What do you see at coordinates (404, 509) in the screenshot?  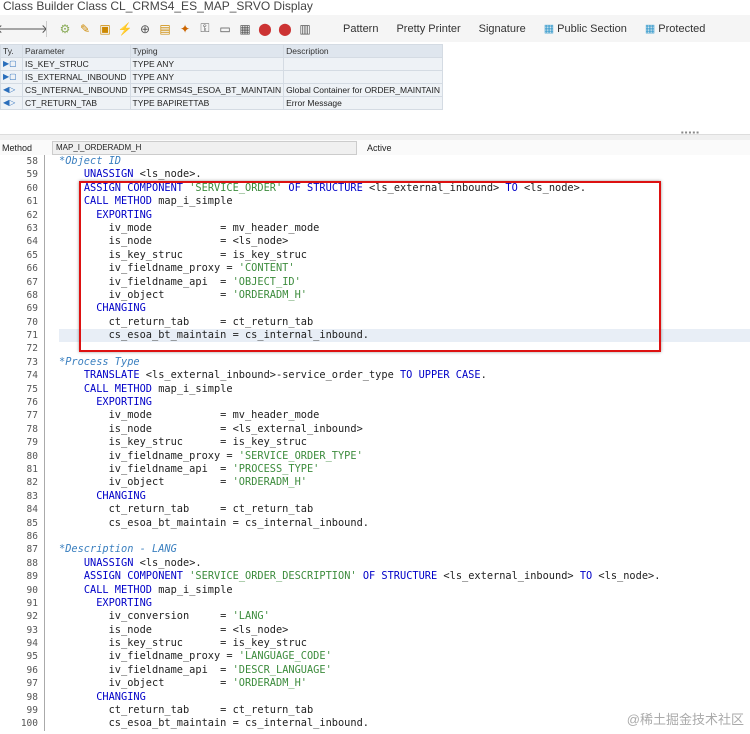 I see `code-text: ct_return_tab = ct_return_tab` at bounding box center [404, 509].